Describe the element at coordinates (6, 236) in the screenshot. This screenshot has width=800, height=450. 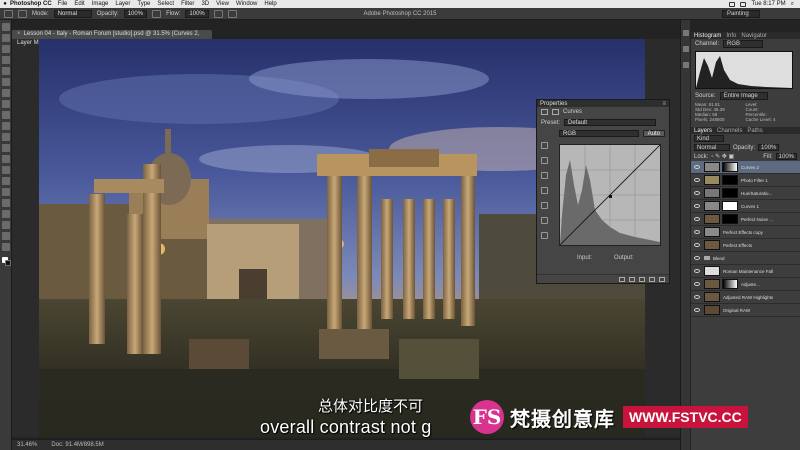
I see `zoom-tool-icon` at that location.